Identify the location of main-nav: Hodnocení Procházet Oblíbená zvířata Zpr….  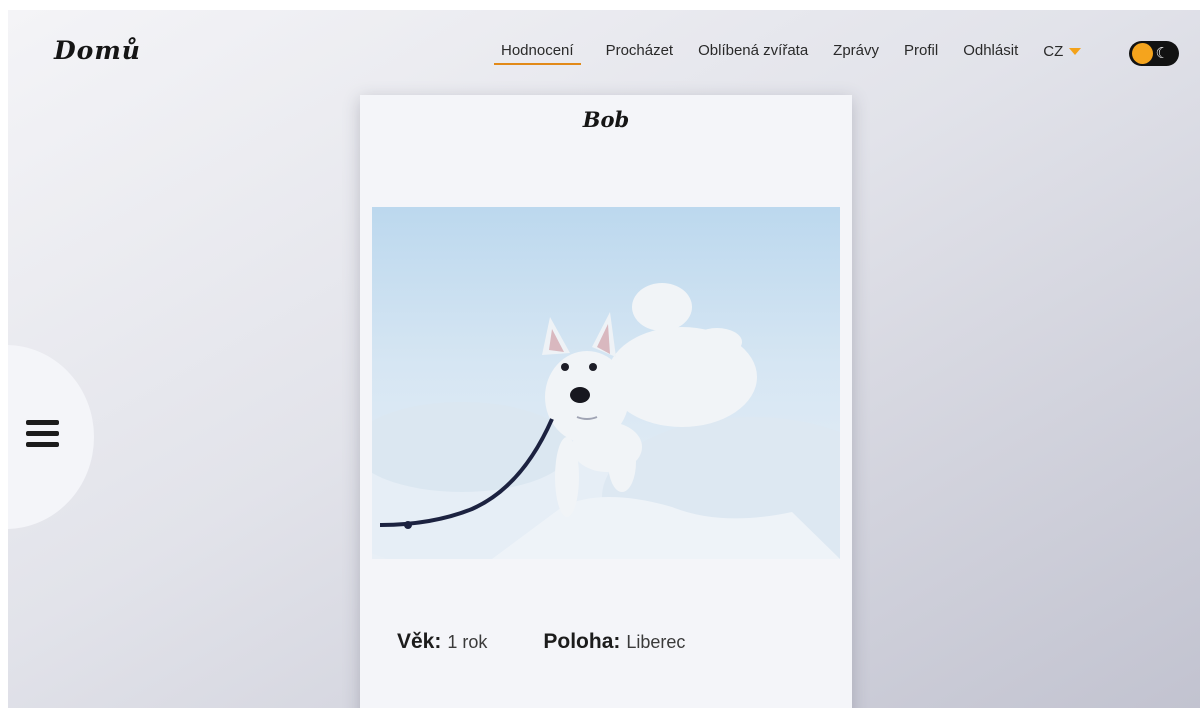
(788, 55).